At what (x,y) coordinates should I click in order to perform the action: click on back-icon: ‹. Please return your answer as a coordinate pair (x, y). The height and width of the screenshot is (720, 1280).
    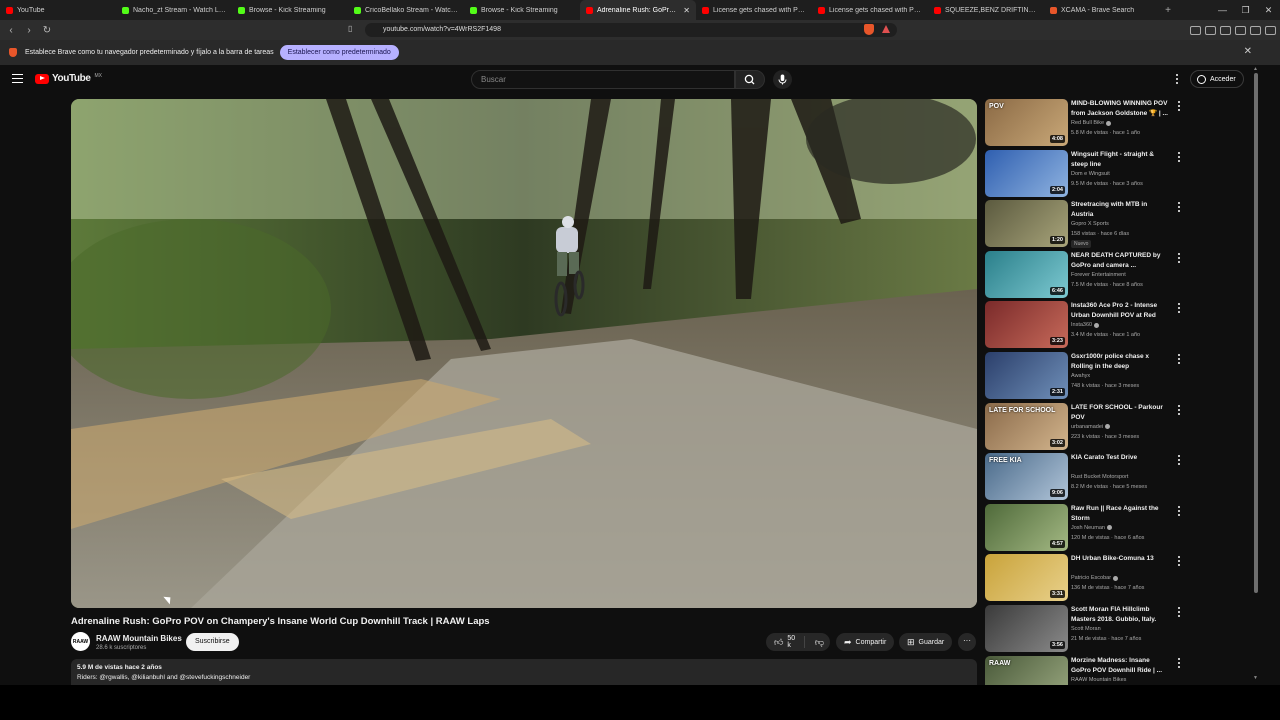
    Looking at the image, I should click on (11, 30).